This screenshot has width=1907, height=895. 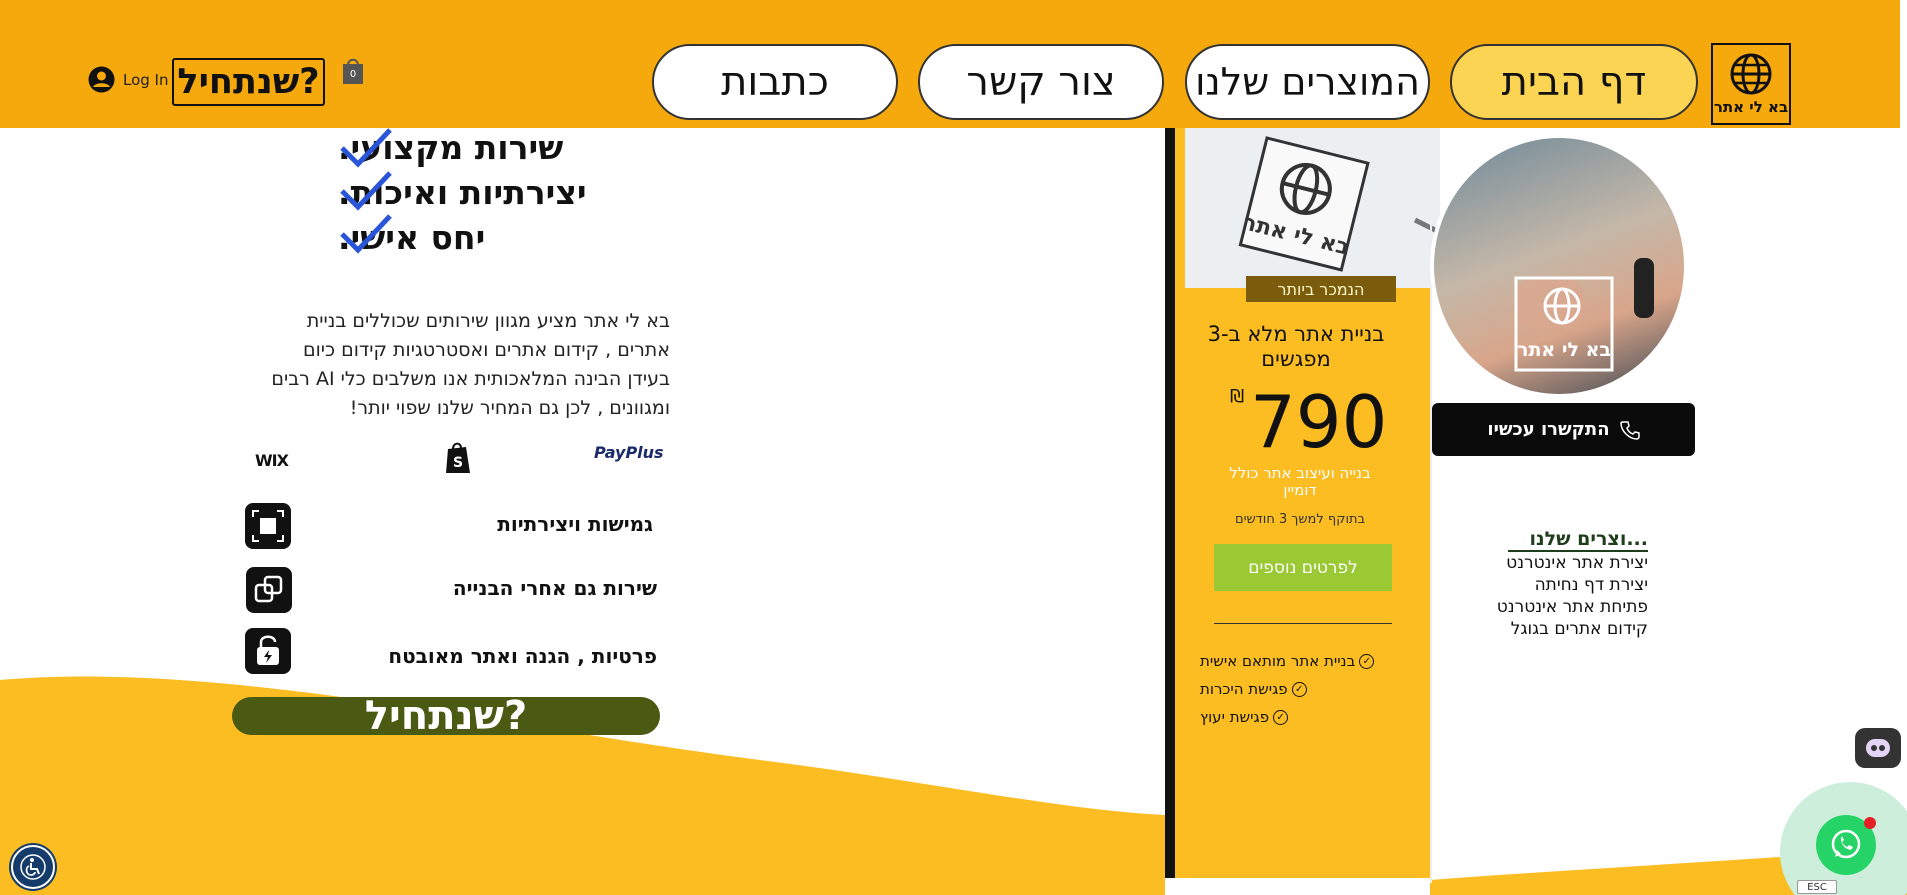 I want to click on logo-text: בא לי אתר, so click(x=1751, y=107).